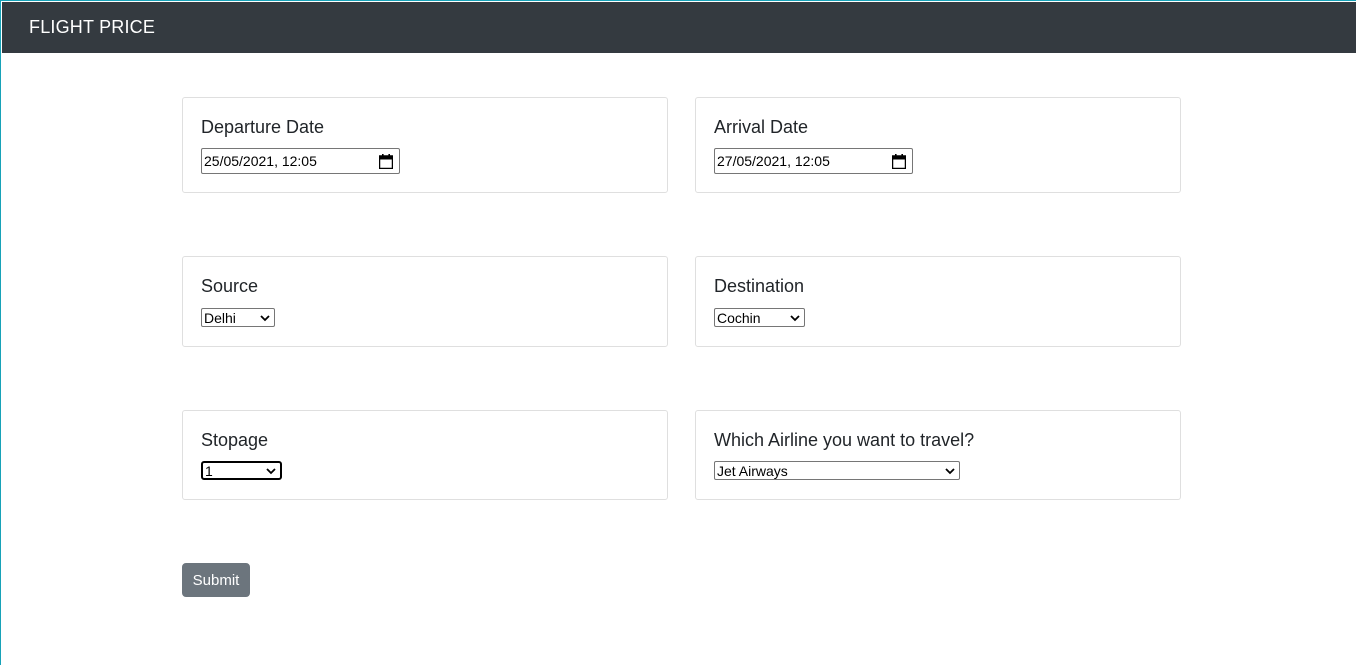 Image resolution: width=1356 pixels, height=665 pixels. I want to click on source-value: Delhi, so click(220, 317).